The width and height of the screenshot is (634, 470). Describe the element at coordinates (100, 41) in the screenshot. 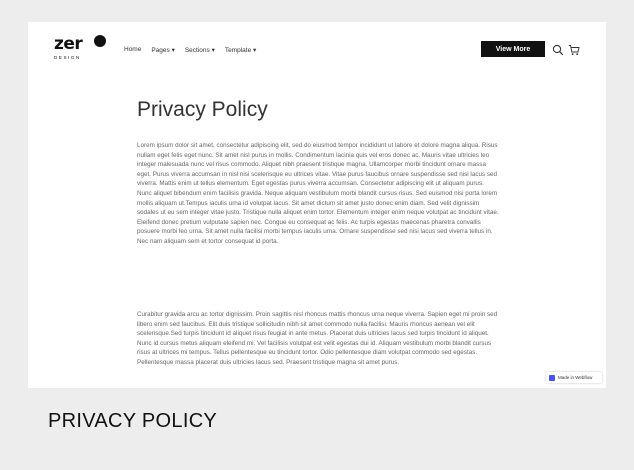

I see `logo-dot` at that location.